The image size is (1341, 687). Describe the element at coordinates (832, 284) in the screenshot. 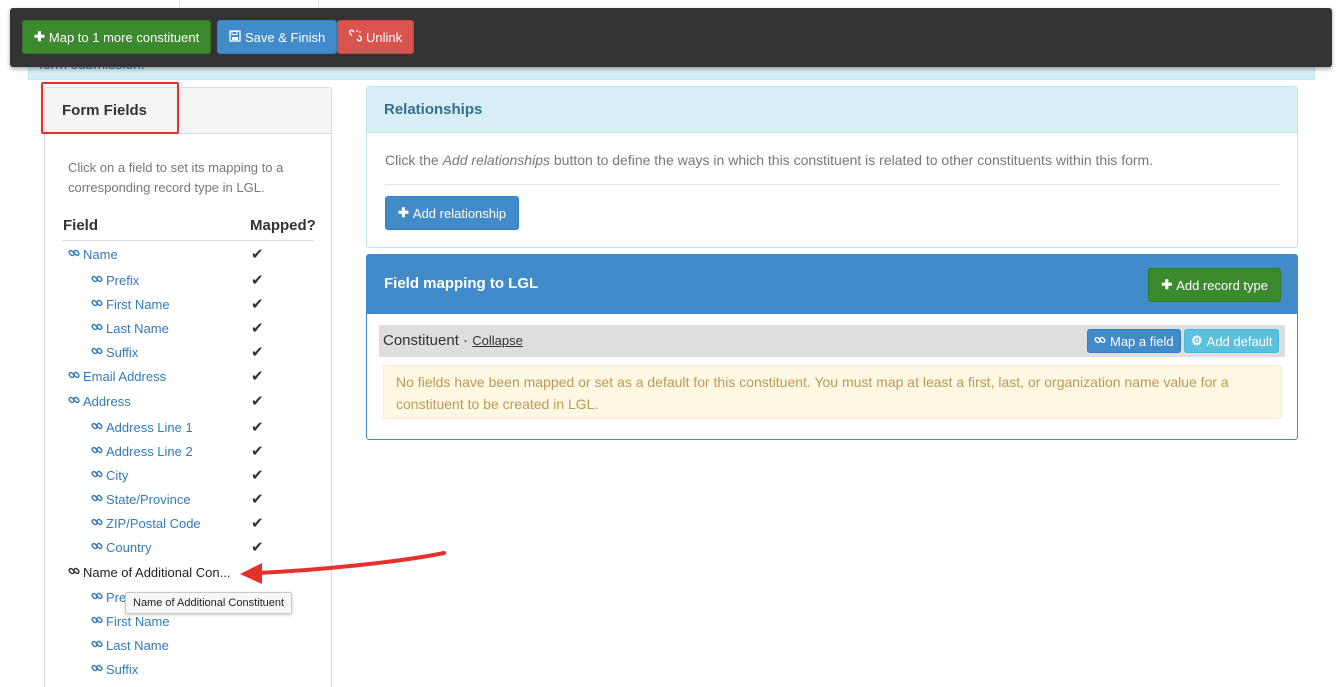

I see `field-mapping-header: Field mapping to LGL ✚ Add record type` at that location.